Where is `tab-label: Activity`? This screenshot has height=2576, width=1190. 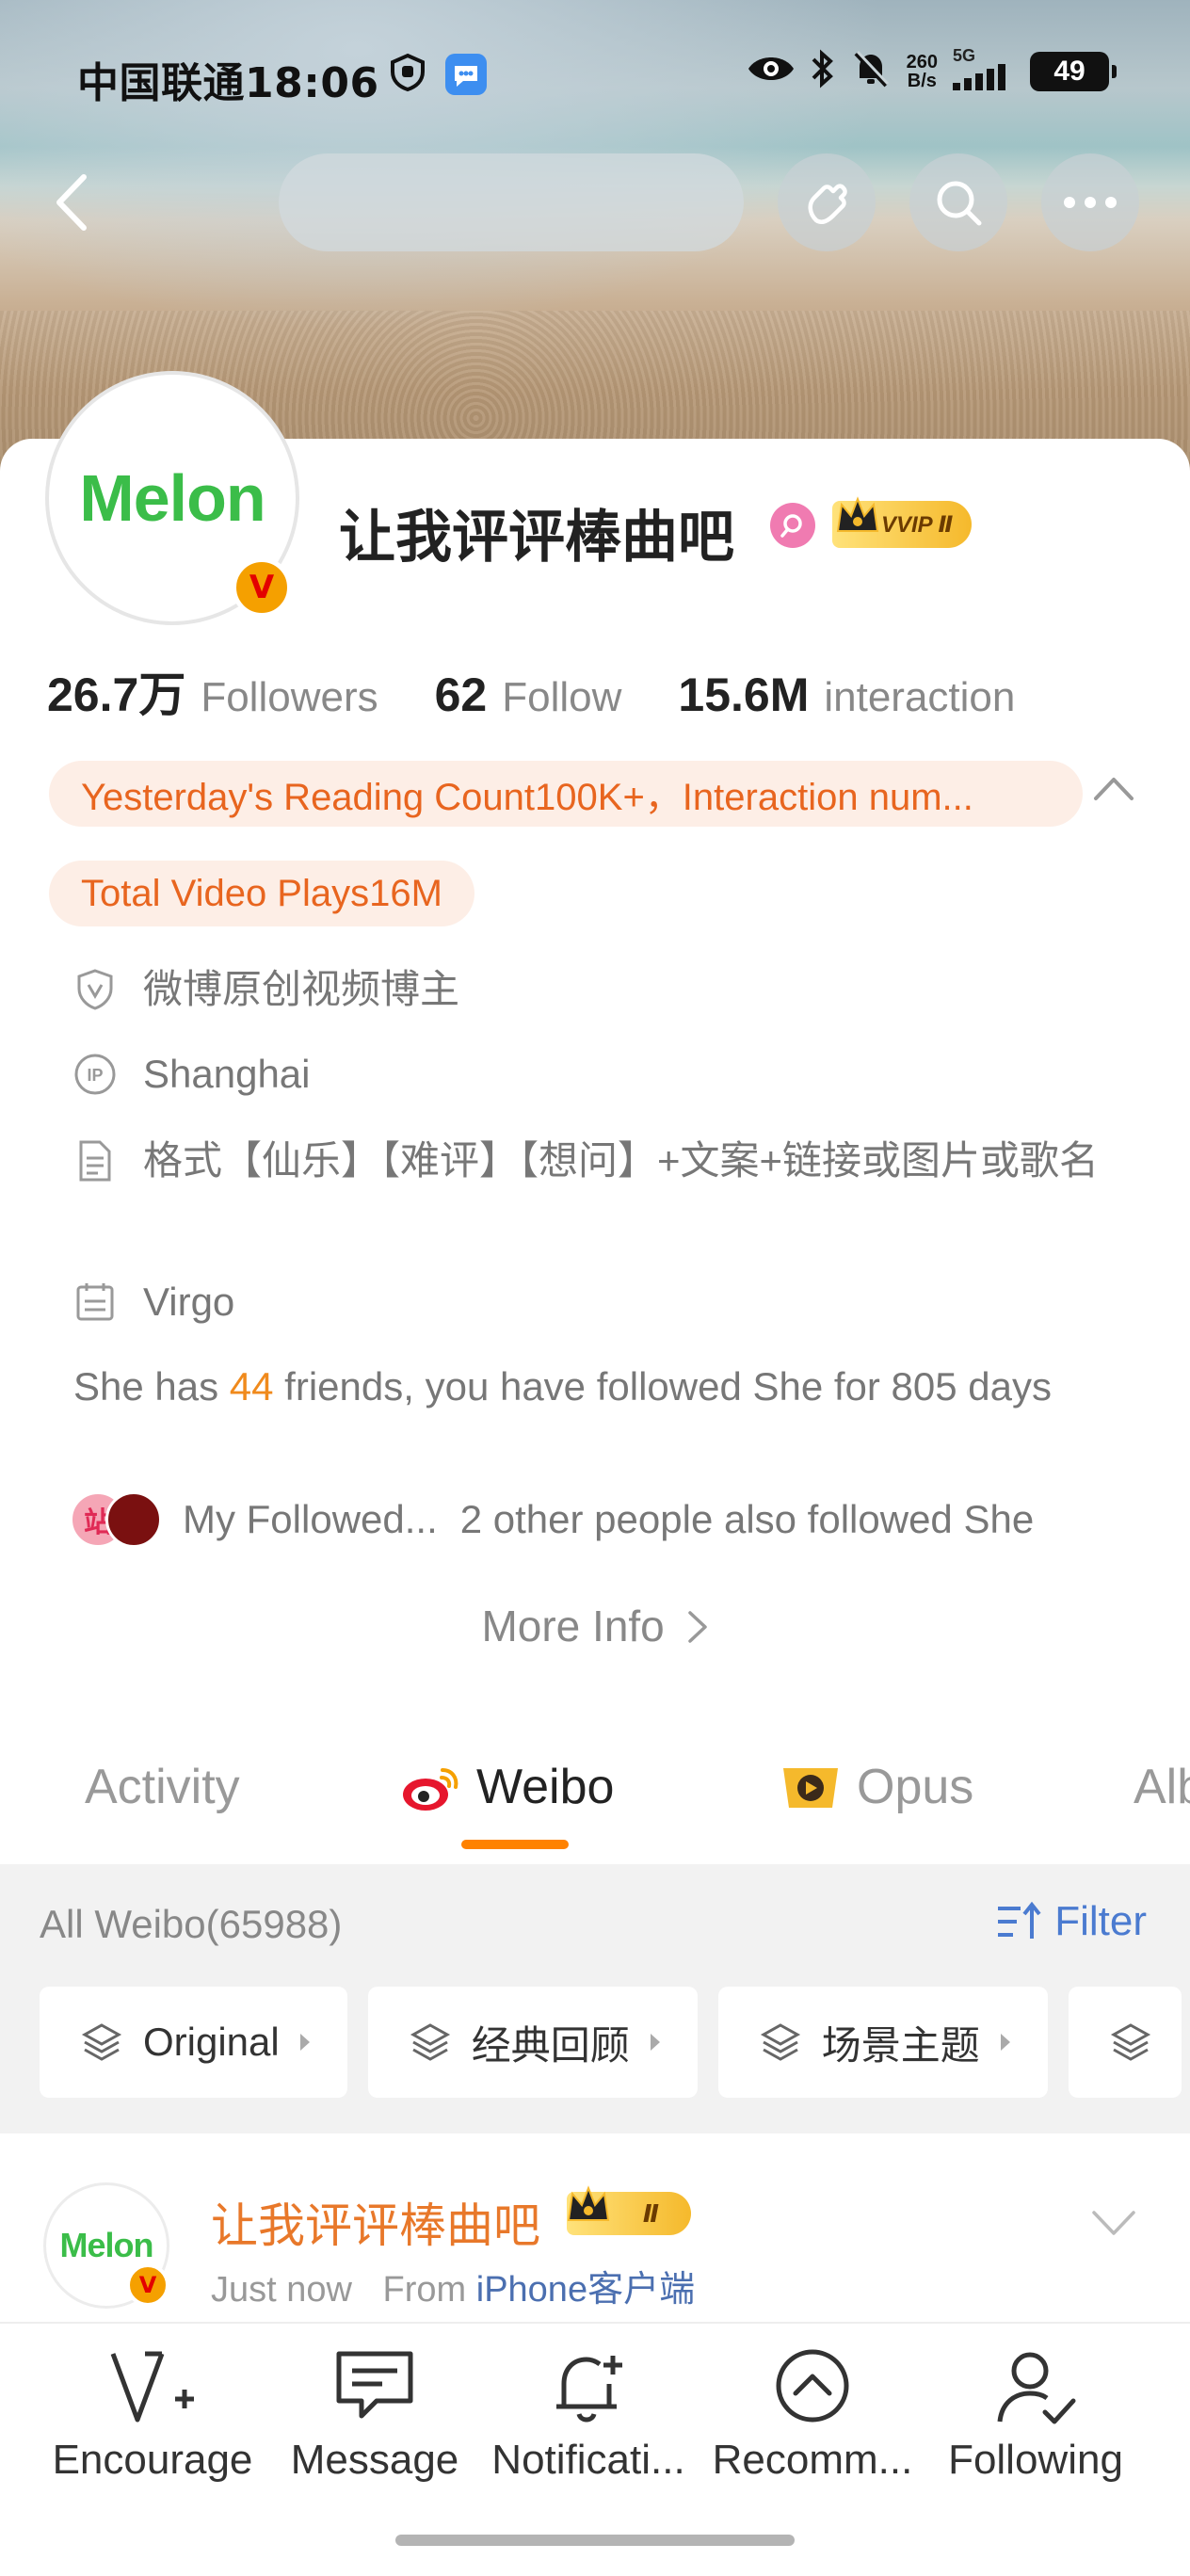
tab-label: Activity is located at coordinates (162, 1787).